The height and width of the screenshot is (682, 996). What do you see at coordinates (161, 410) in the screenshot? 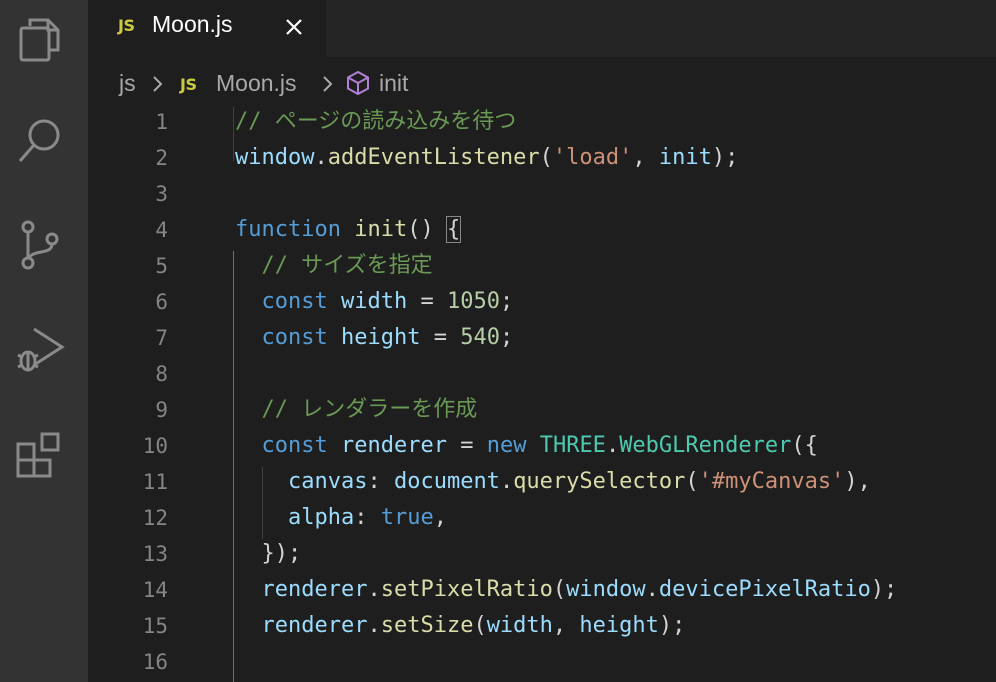
I see `line-number: 9` at bounding box center [161, 410].